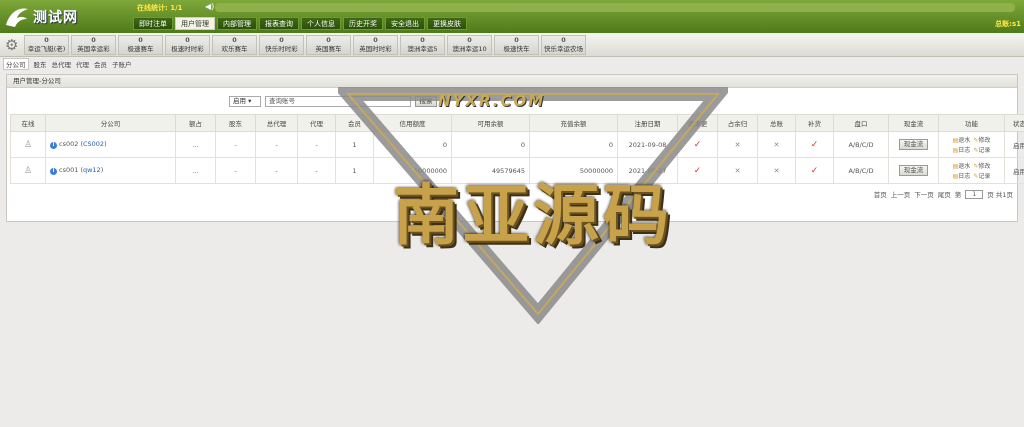 This screenshot has width=1024, height=427. Describe the element at coordinates (697, 123) in the screenshot. I see `column-header: 调率更` at that location.